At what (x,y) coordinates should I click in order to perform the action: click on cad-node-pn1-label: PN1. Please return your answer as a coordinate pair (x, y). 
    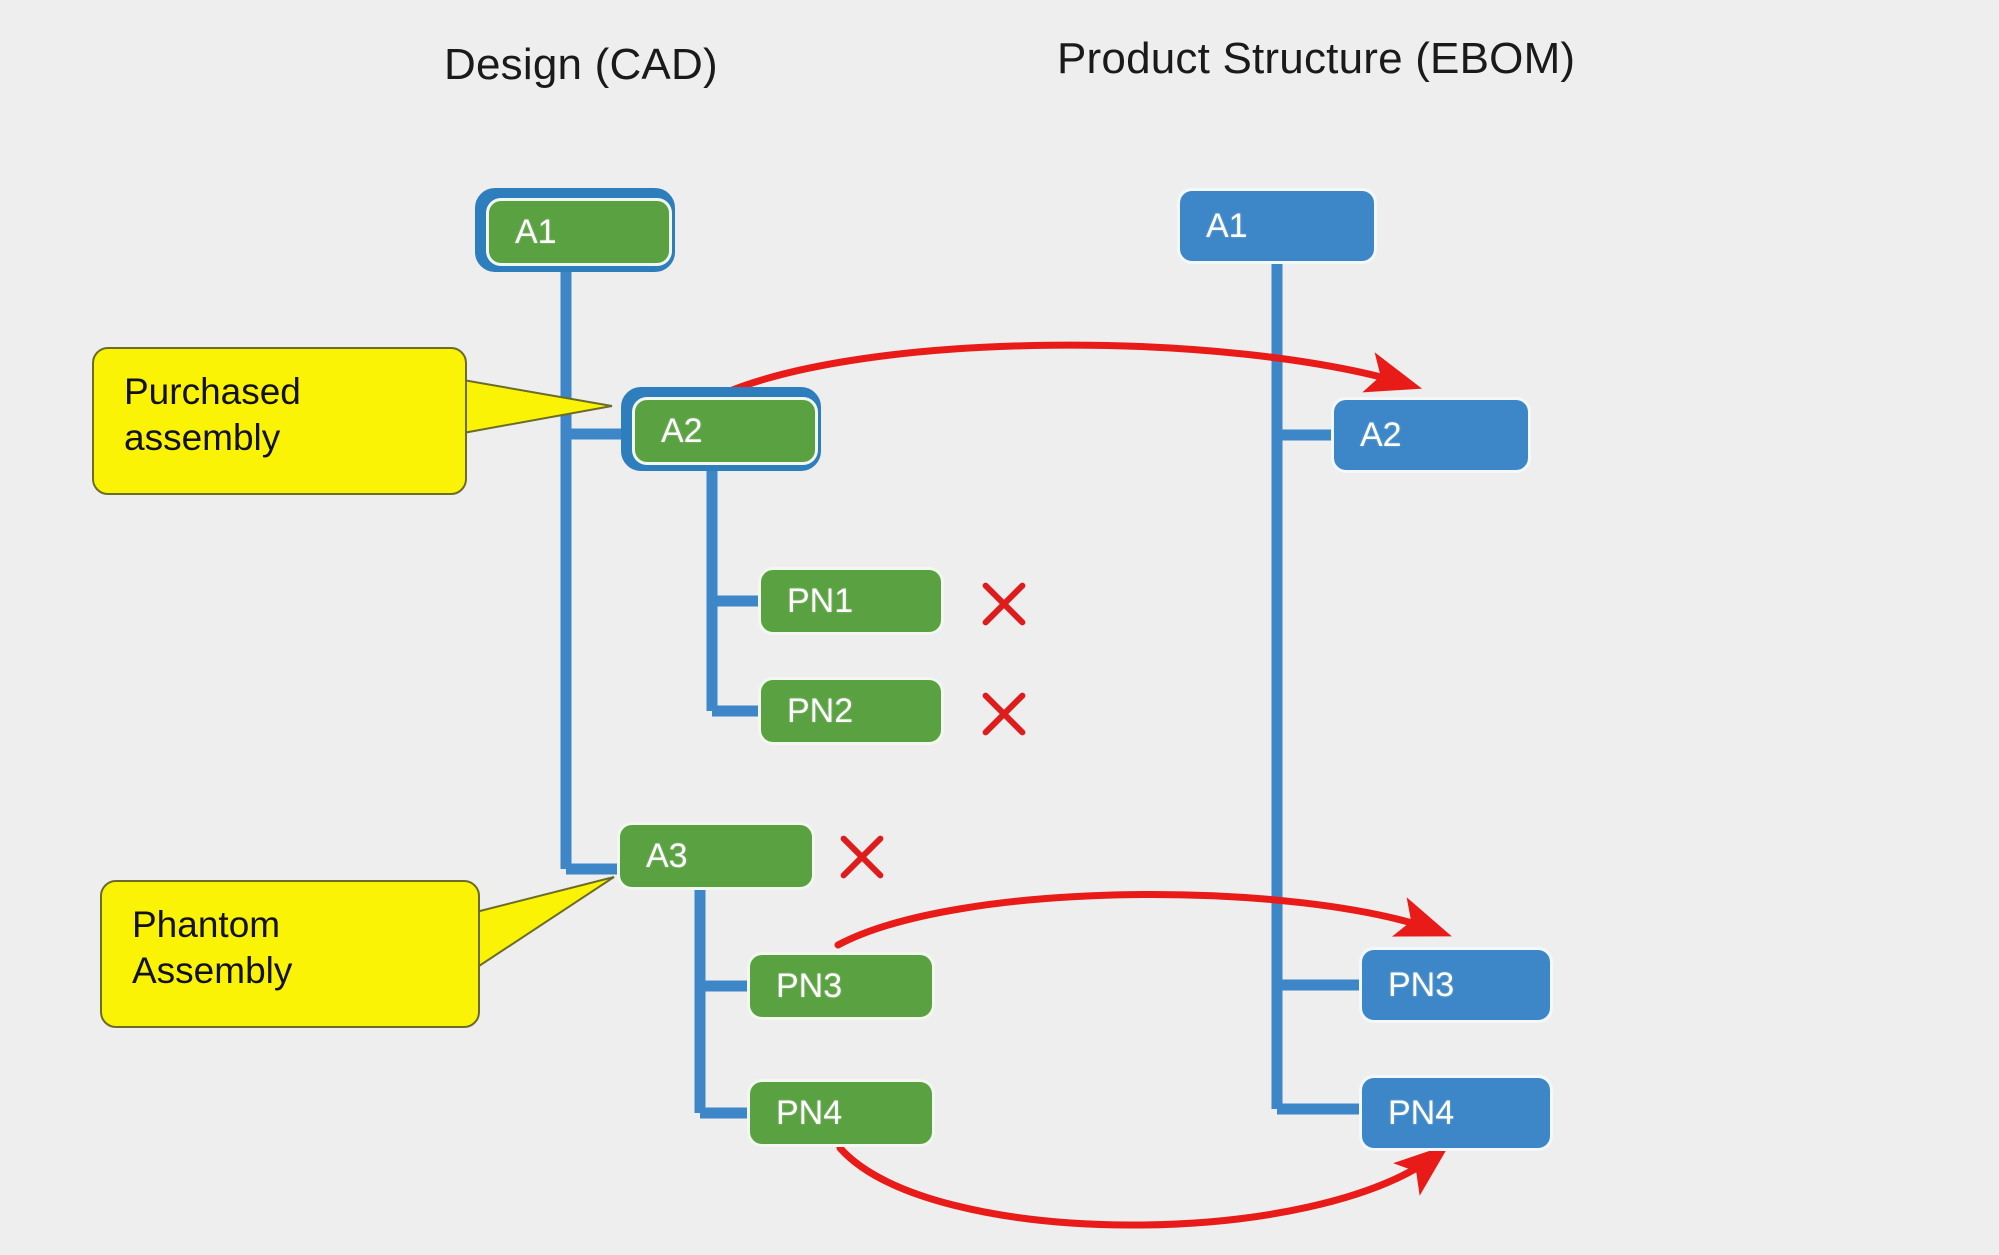
    Looking at the image, I should click on (820, 600).